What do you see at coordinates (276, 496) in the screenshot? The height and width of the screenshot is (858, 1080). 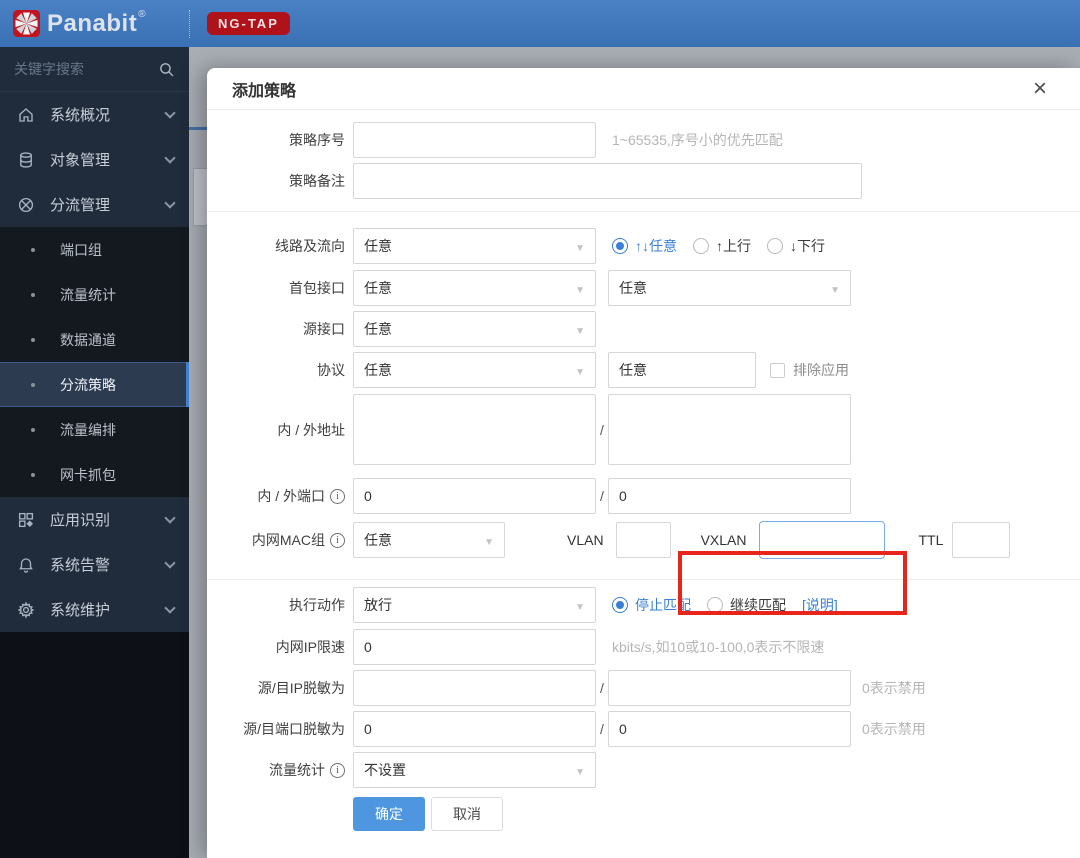 I see `ports-label: 内 / 外端口` at bounding box center [276, 496].